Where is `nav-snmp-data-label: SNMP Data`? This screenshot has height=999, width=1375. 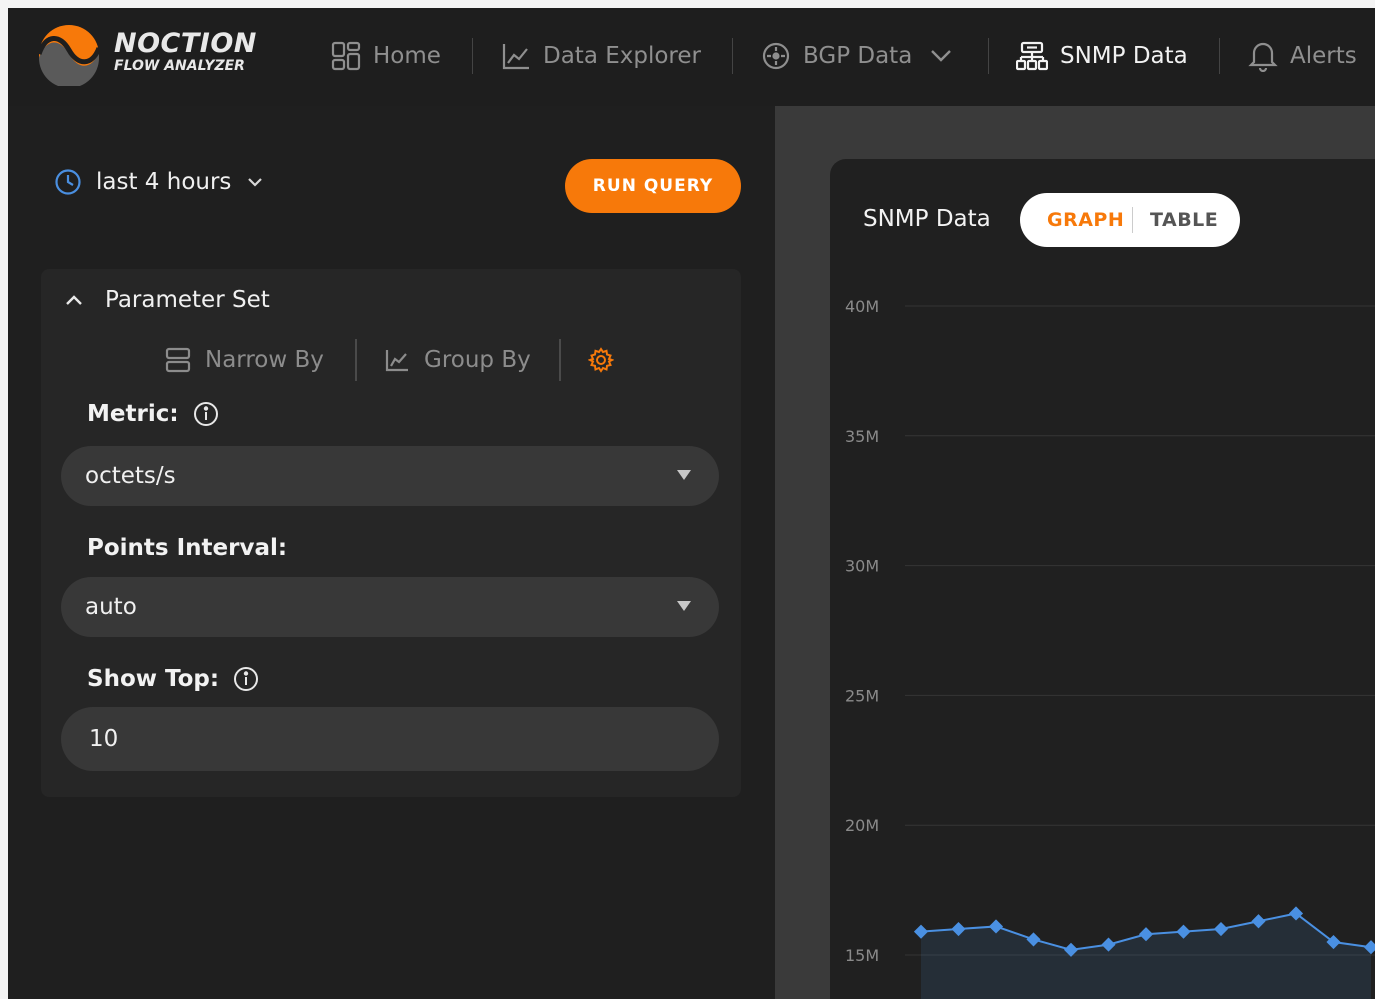 nav-snmp-data-label: SNMP Data is located at coordinates (1124, 56).